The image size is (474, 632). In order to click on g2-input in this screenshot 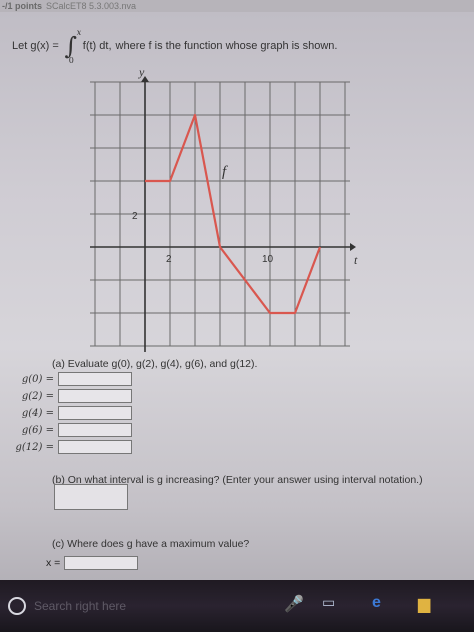, I will do `click(95, 396)`.